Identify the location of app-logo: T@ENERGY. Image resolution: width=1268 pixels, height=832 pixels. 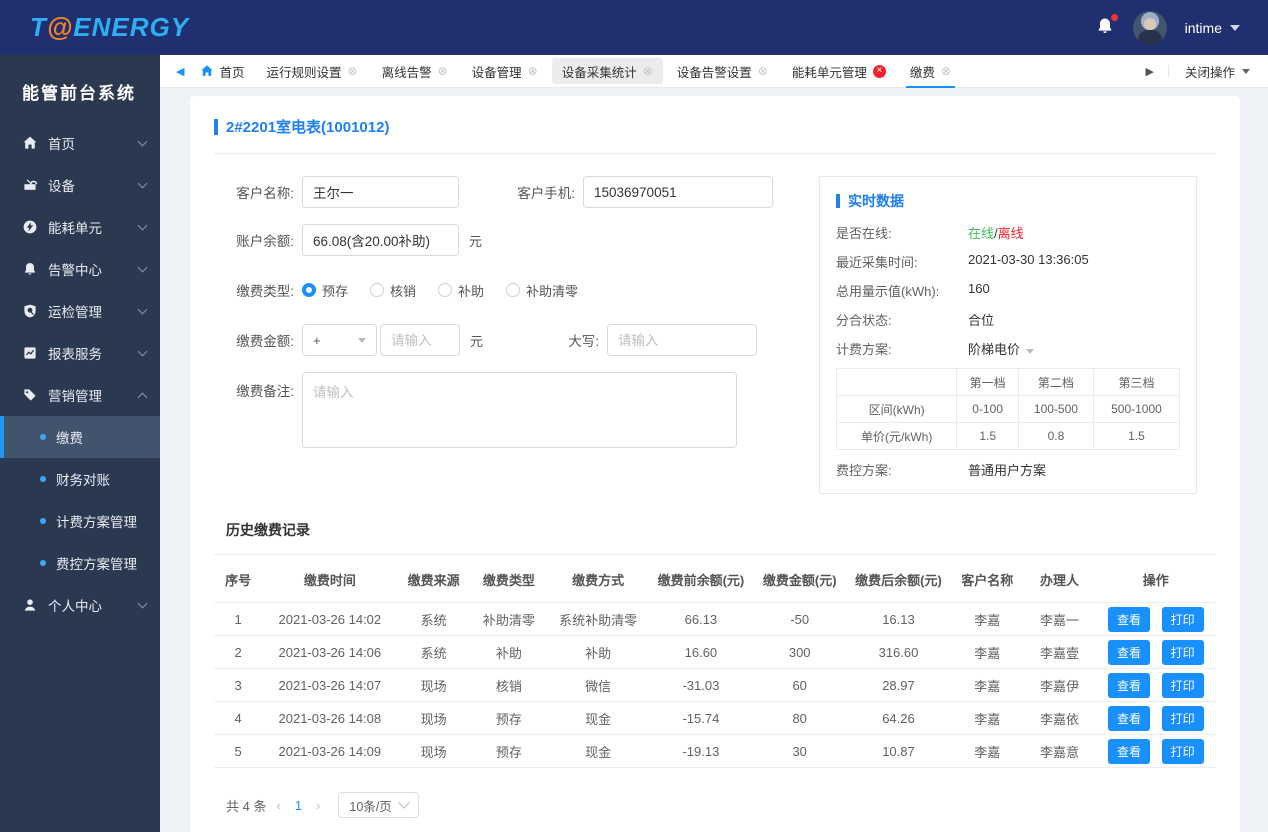
(109, 27).